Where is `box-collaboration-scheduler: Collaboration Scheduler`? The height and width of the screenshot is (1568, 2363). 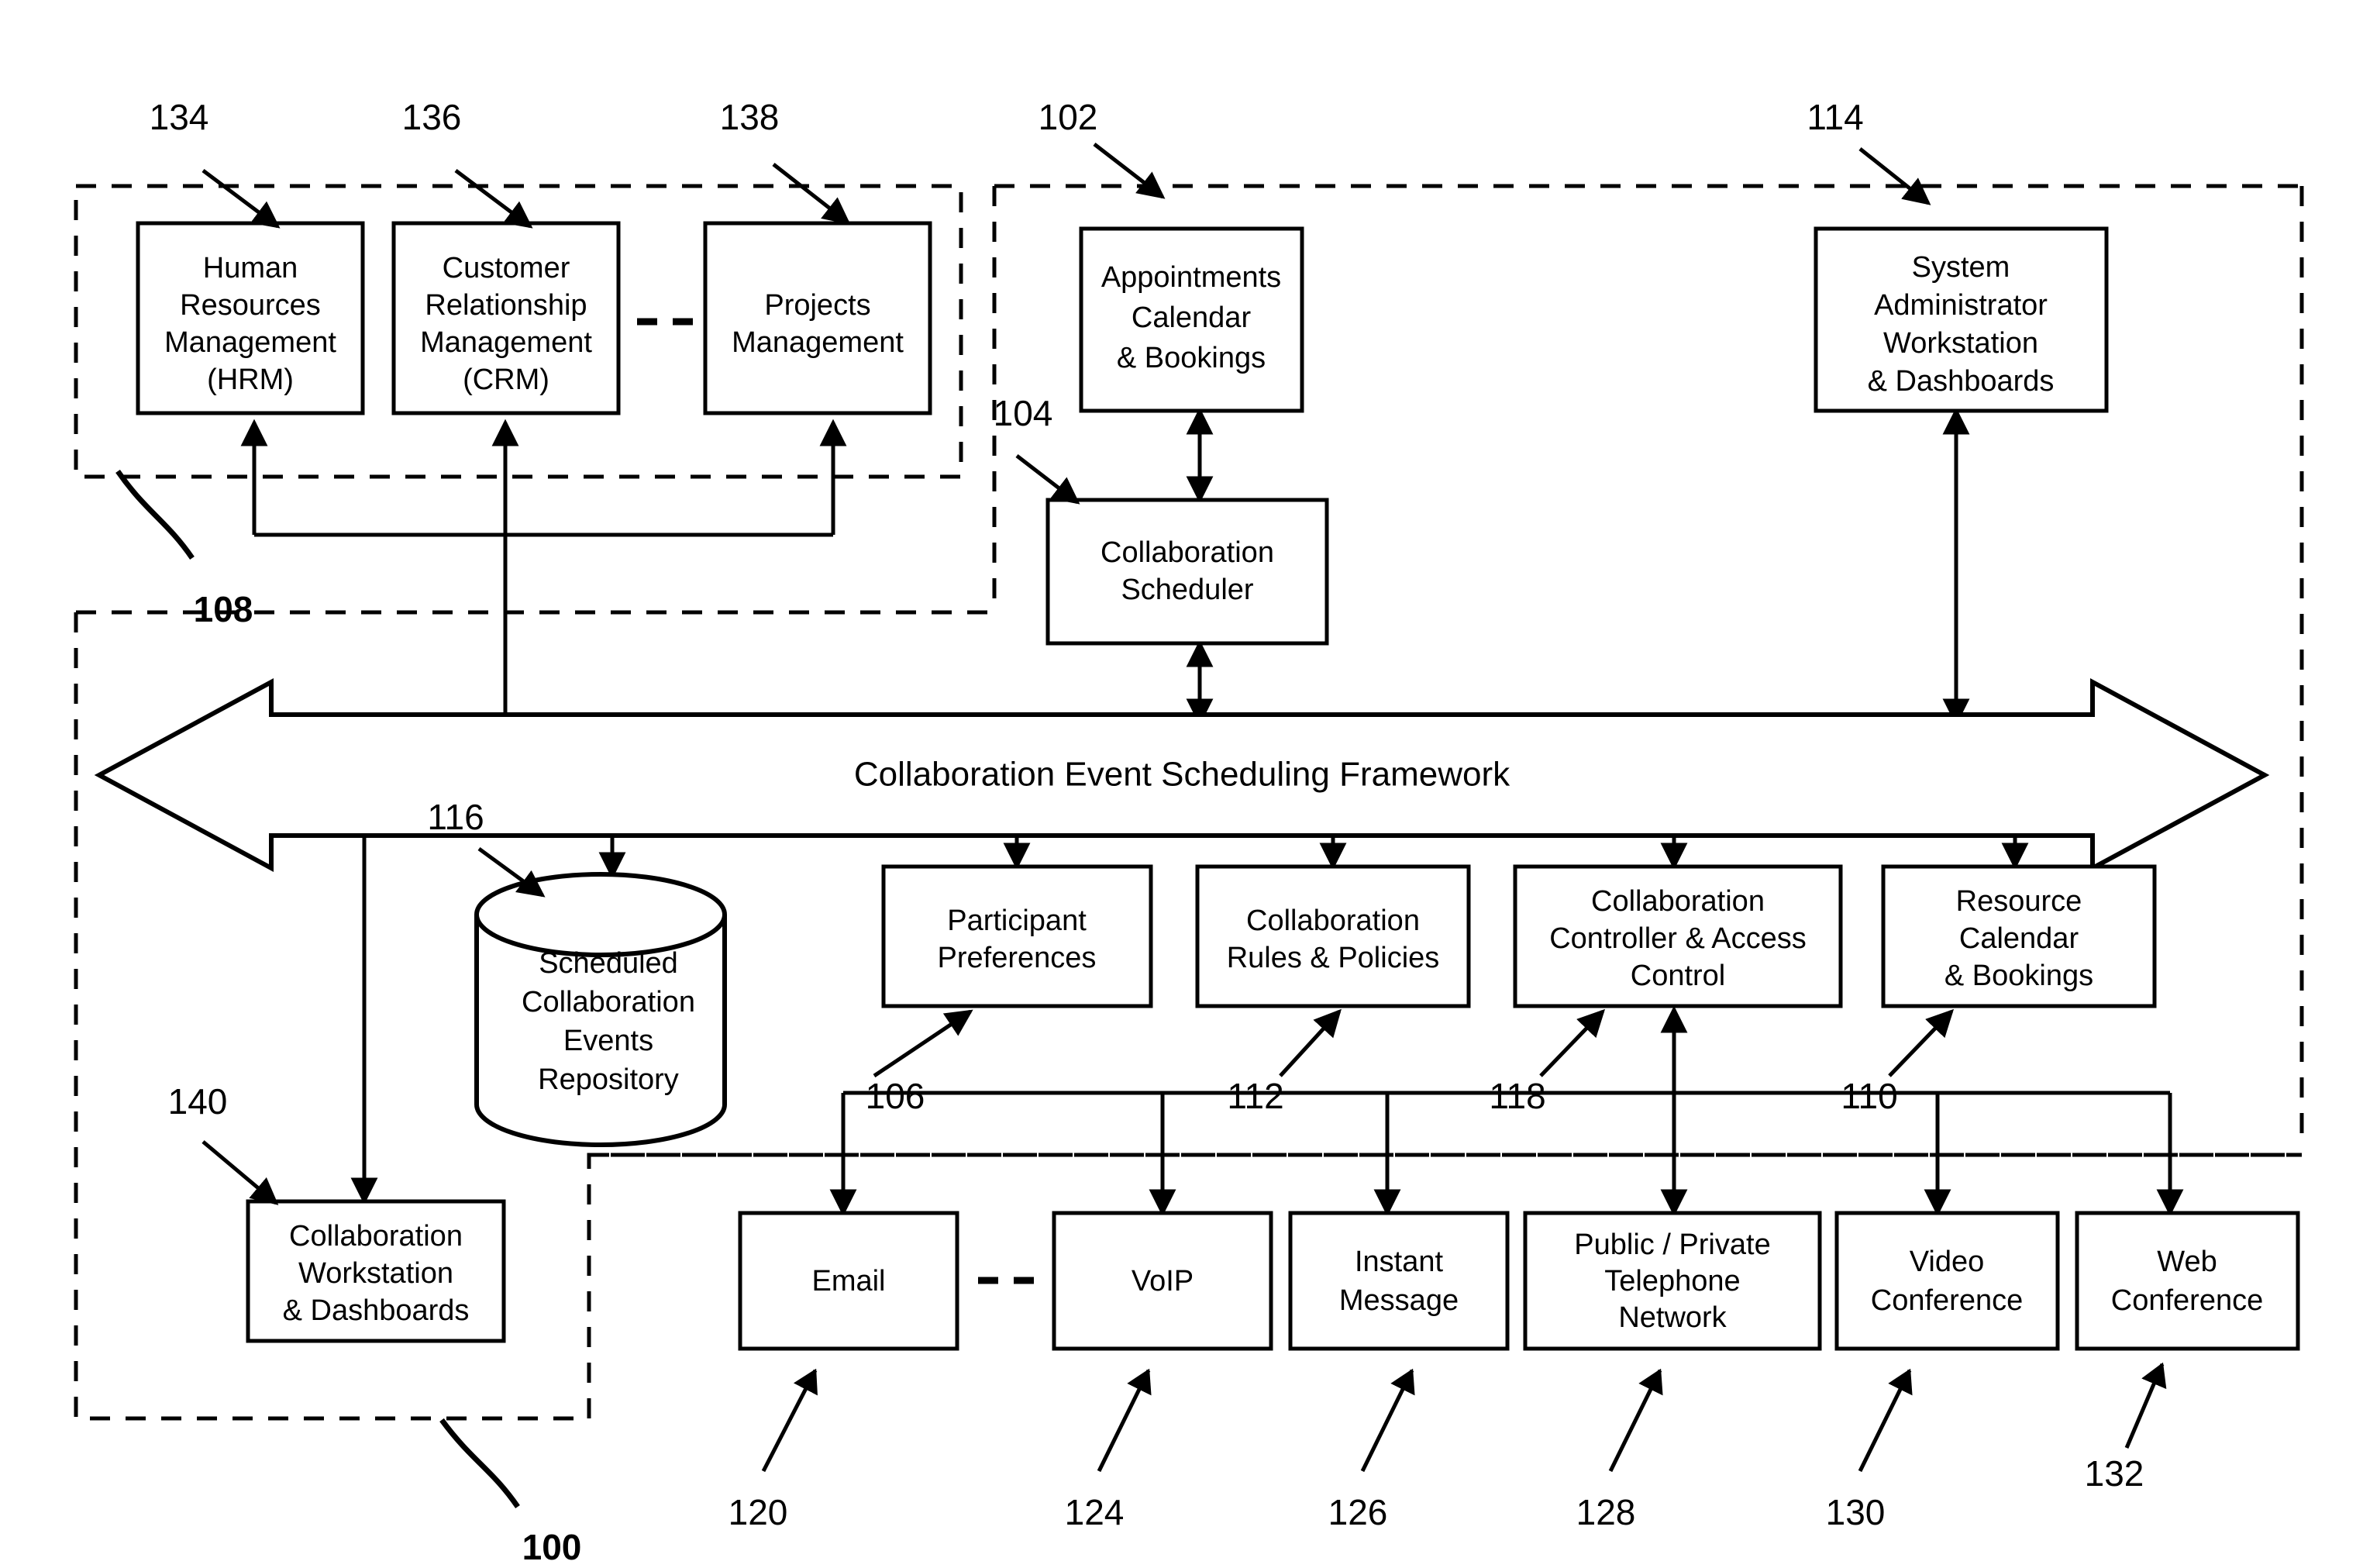 box-collaboration-scheduler: Collaboration Scheduler is located at coordinates (1187, 572).